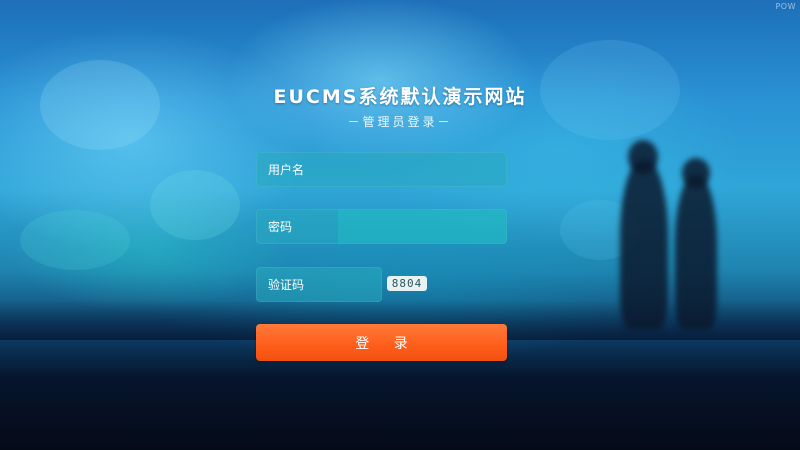  I want to click on page-subtitle: －管理员登录－, so click(400, 122).